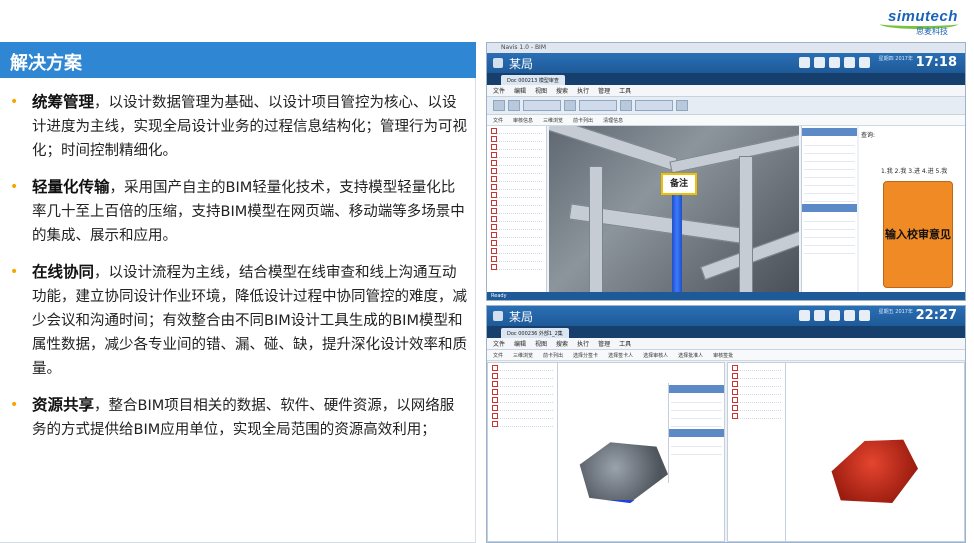 This screenshot has width=974, height=543. I want to click on document-tab: Doc 000213 模型审查, so click(533, 80).